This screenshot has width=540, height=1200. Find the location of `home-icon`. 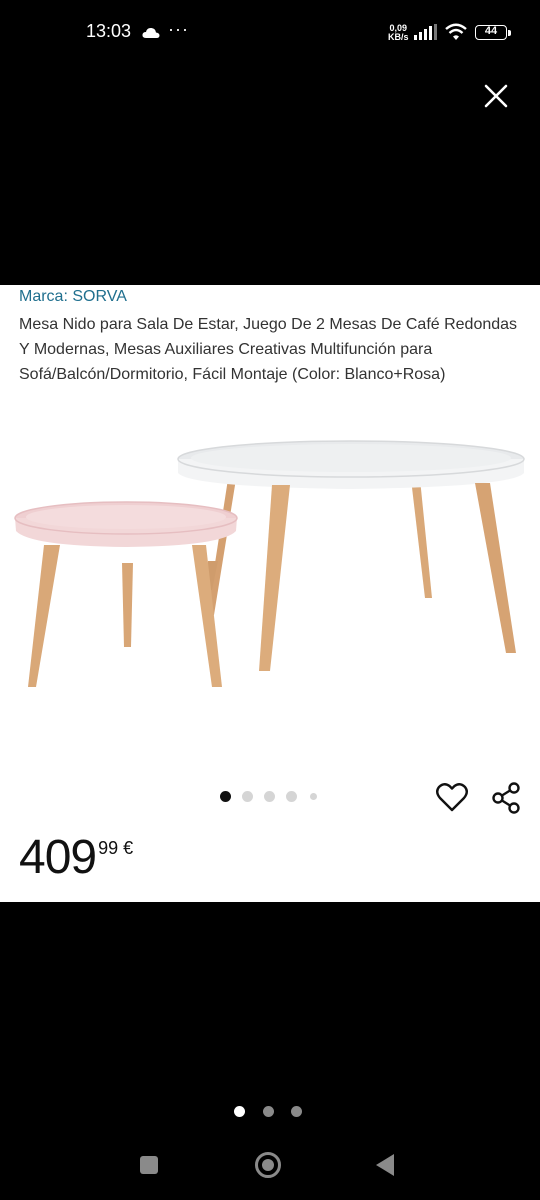

home-icon is located at coordinates (268, 1165).